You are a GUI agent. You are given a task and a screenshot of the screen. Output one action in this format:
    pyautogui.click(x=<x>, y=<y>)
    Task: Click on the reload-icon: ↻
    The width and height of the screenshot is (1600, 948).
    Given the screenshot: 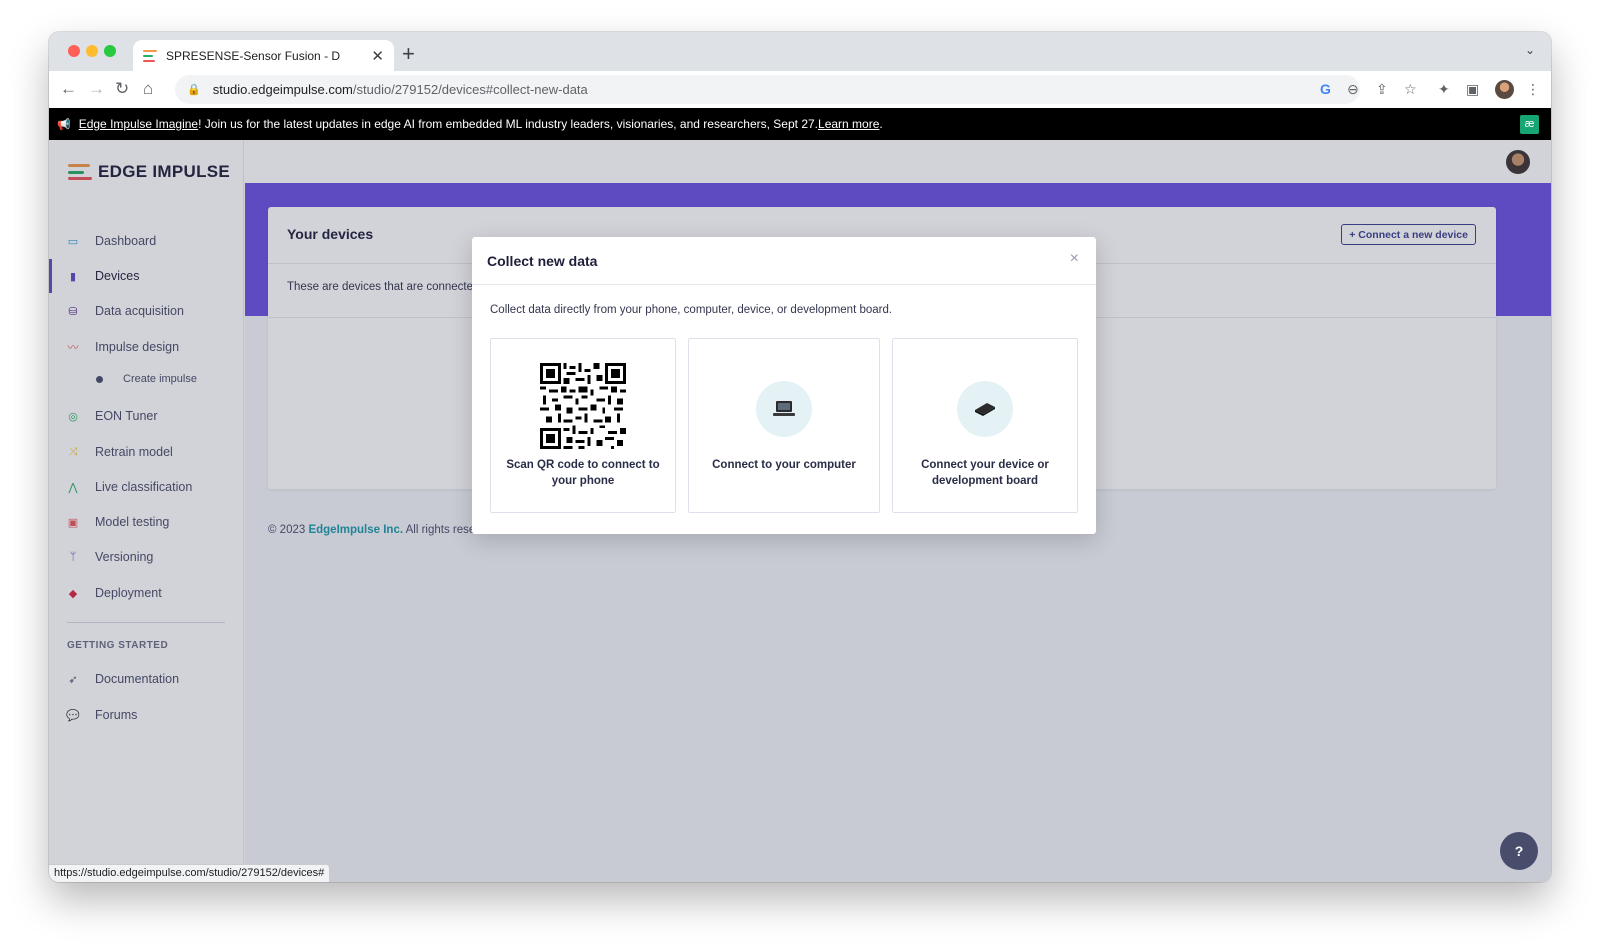 What is the action you would take?
    pyautogui.click(x=122, y=89)
    